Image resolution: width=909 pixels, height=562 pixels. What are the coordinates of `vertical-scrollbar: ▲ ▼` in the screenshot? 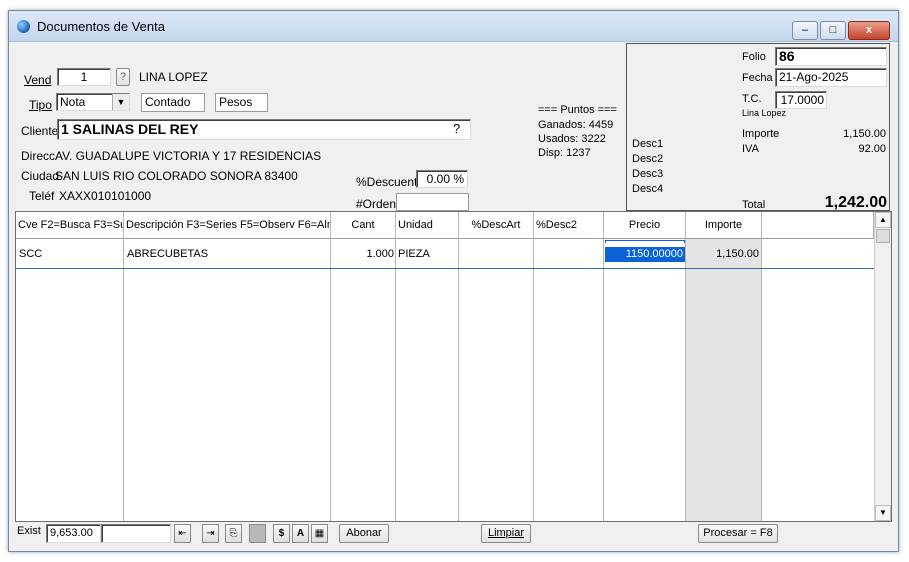 It's located at (882, 366).